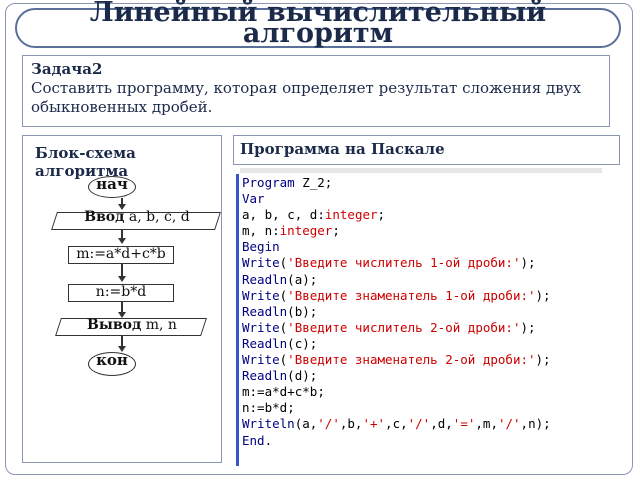  I want to click on flowchart-input: Ввод a, b, c, d, so click(137, 218).